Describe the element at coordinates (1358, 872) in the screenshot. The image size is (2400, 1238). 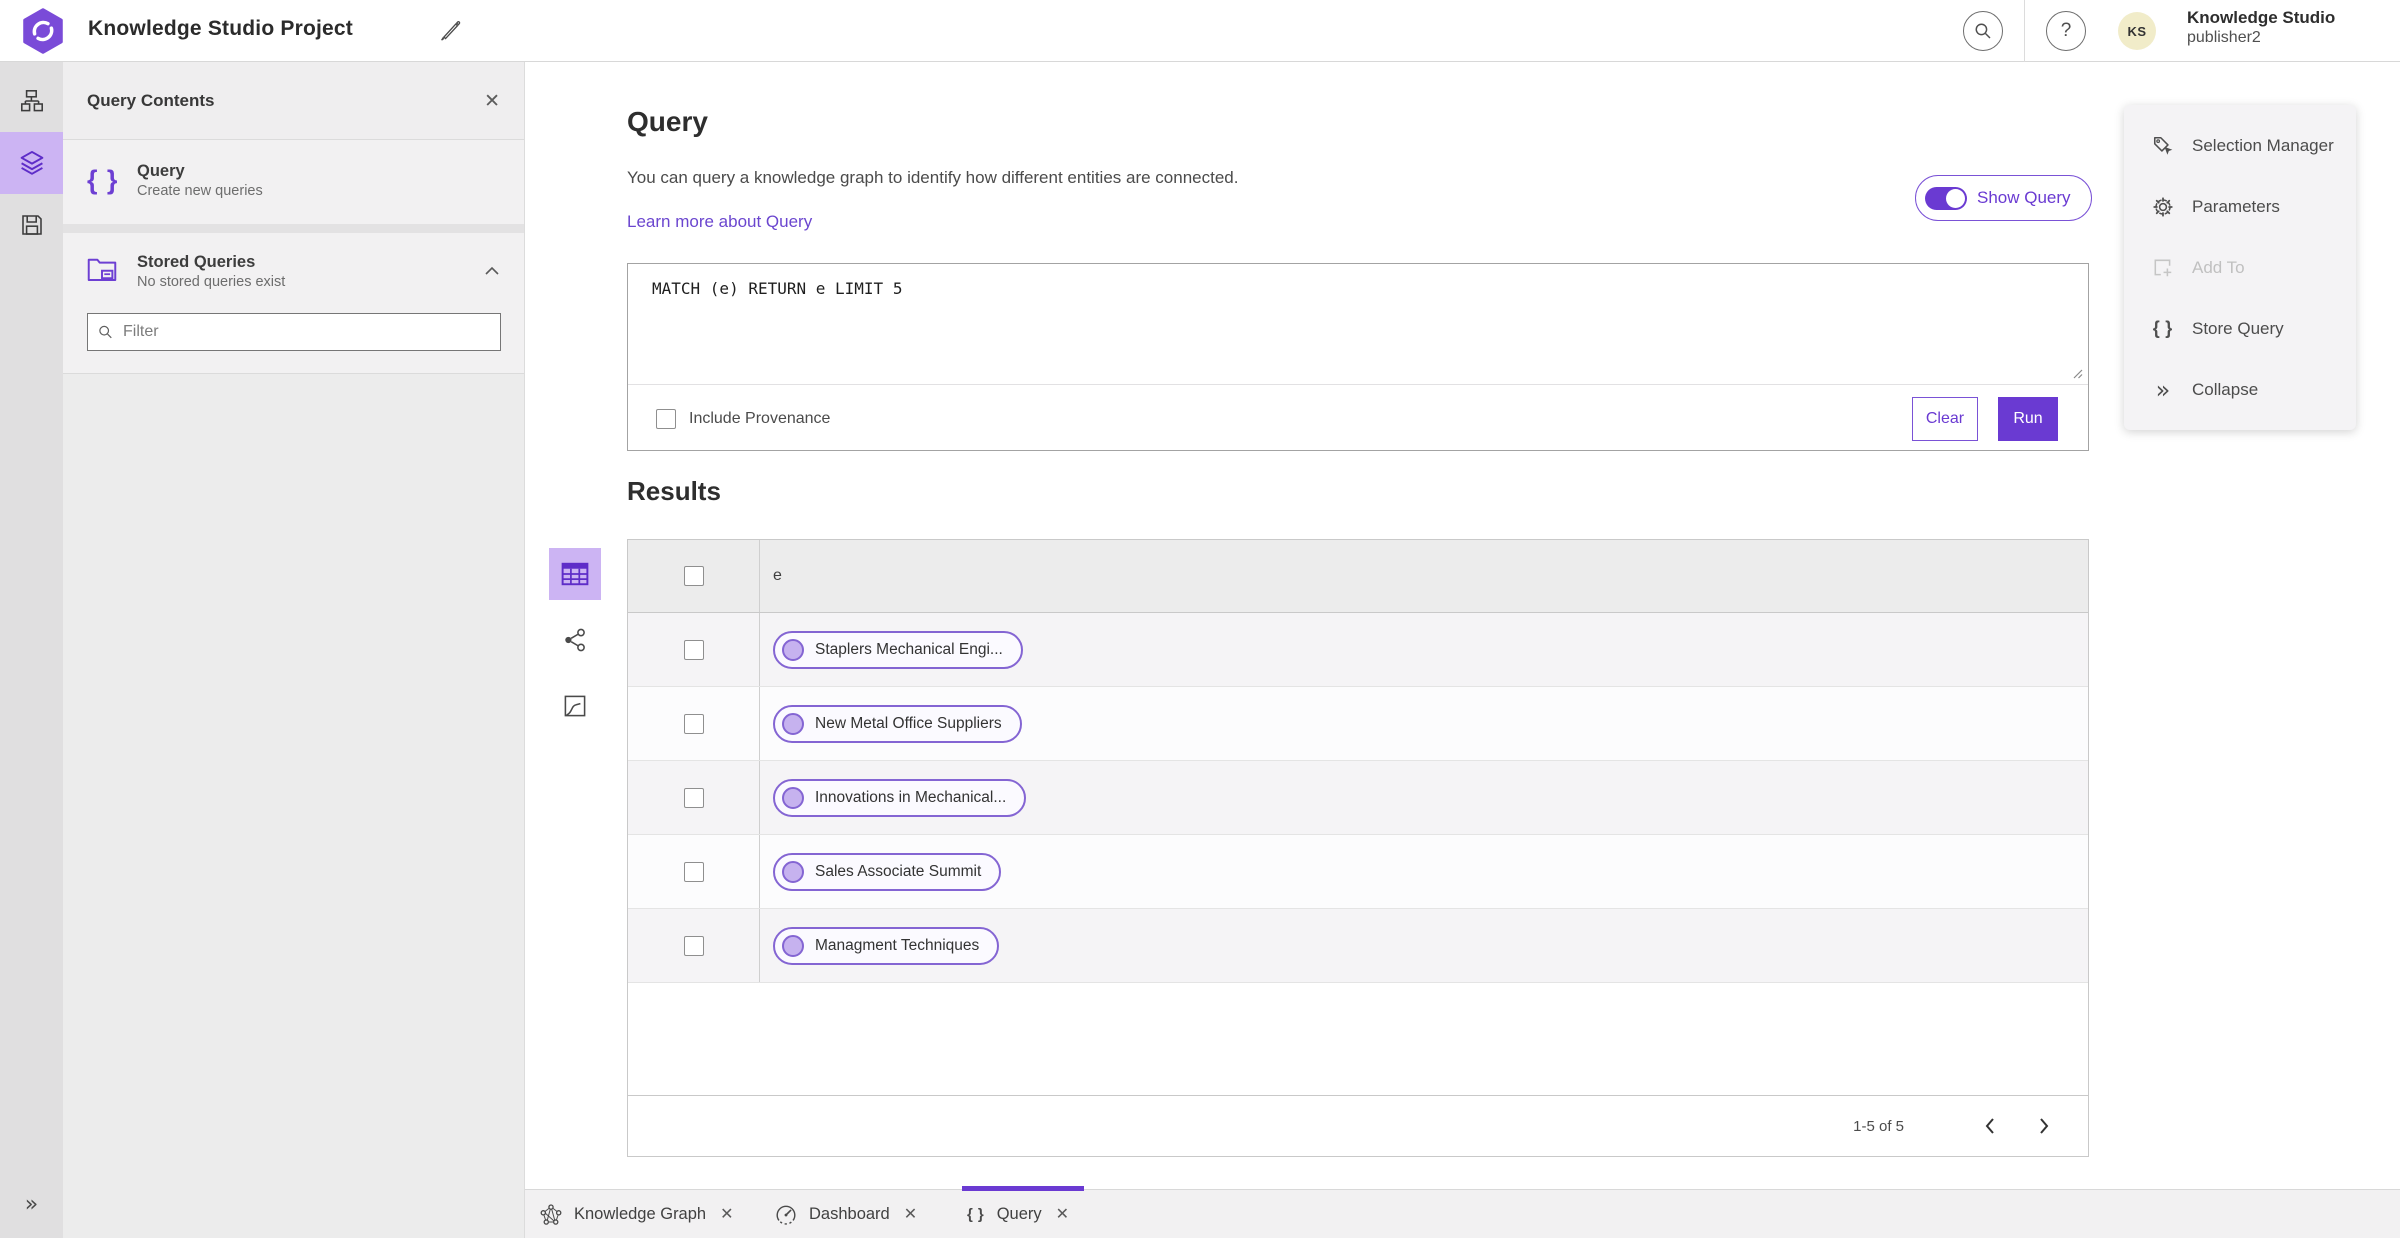
I see `table-row: Sales Associate Summit` at that location.